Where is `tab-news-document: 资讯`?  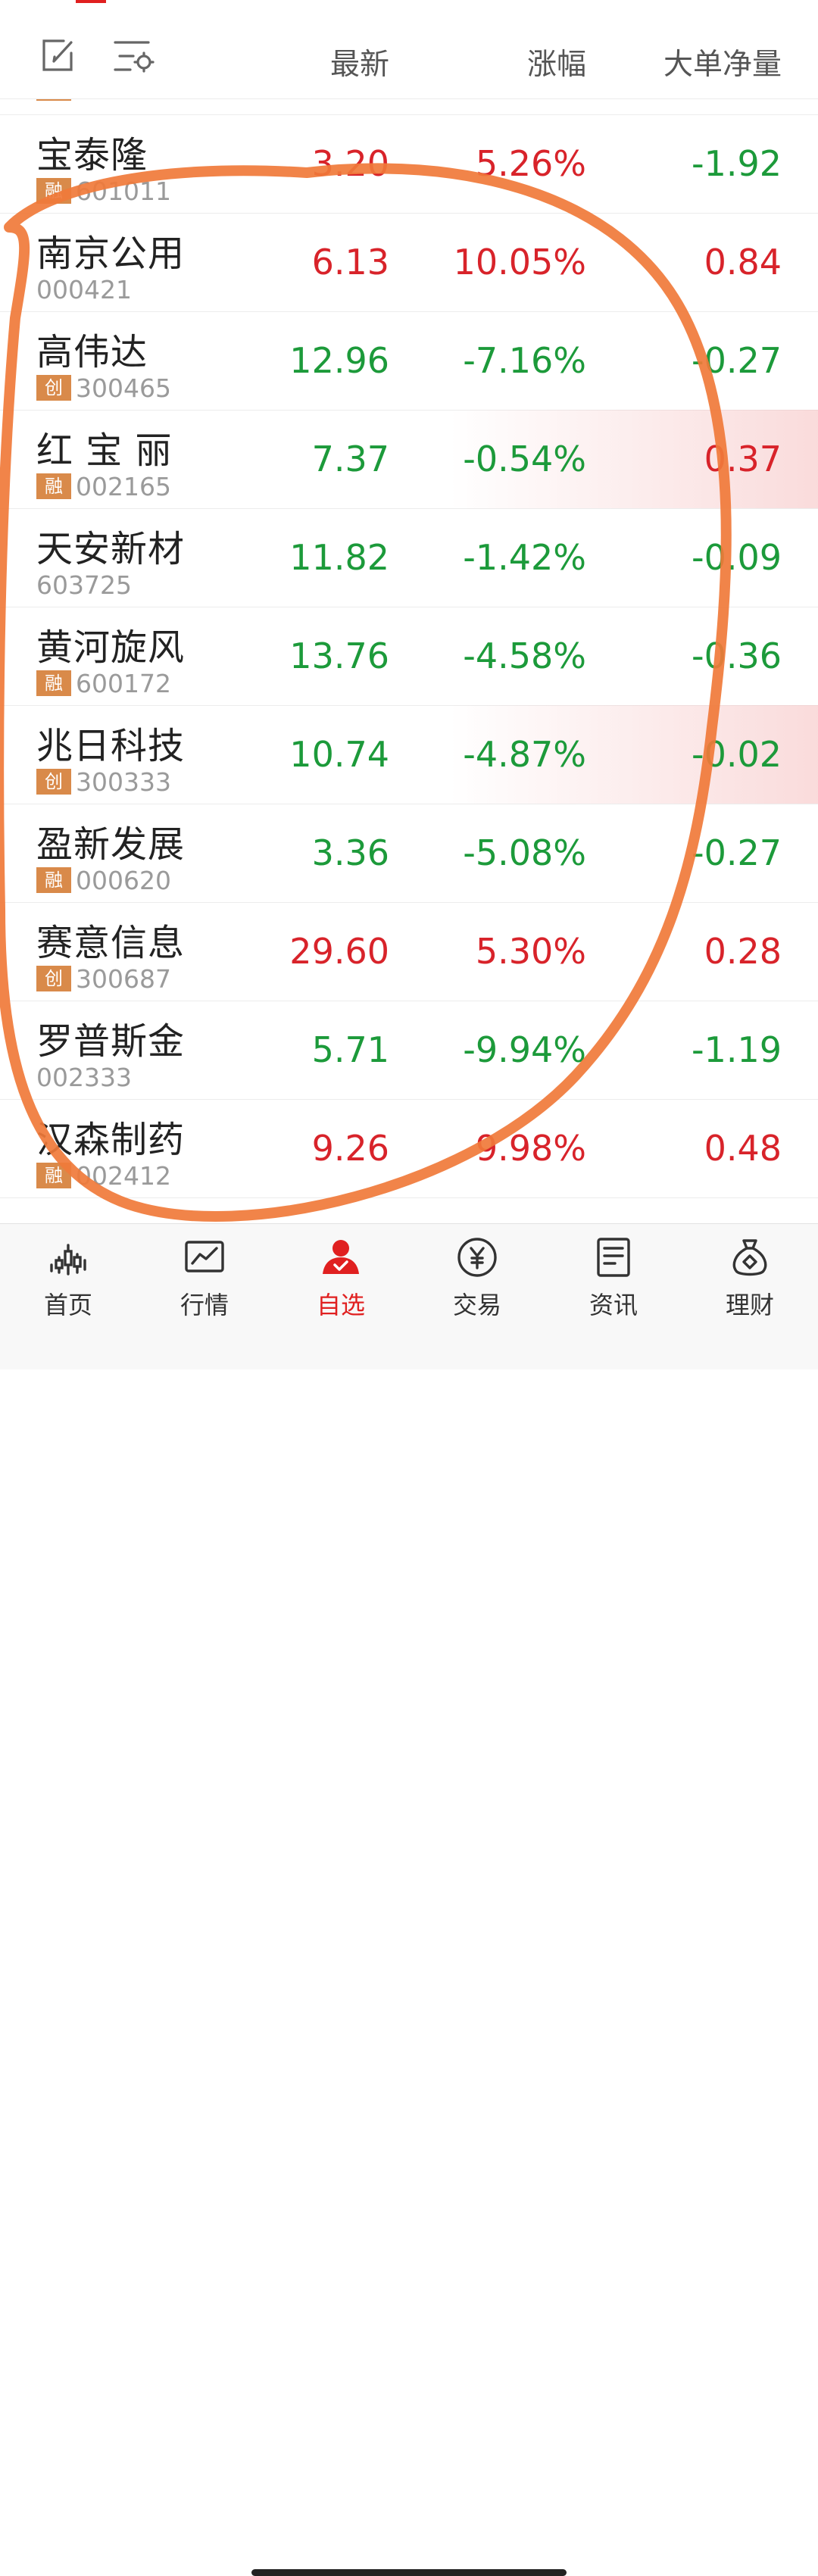 tab-news-document: 资讯 is located at coordinates (613, 1280).